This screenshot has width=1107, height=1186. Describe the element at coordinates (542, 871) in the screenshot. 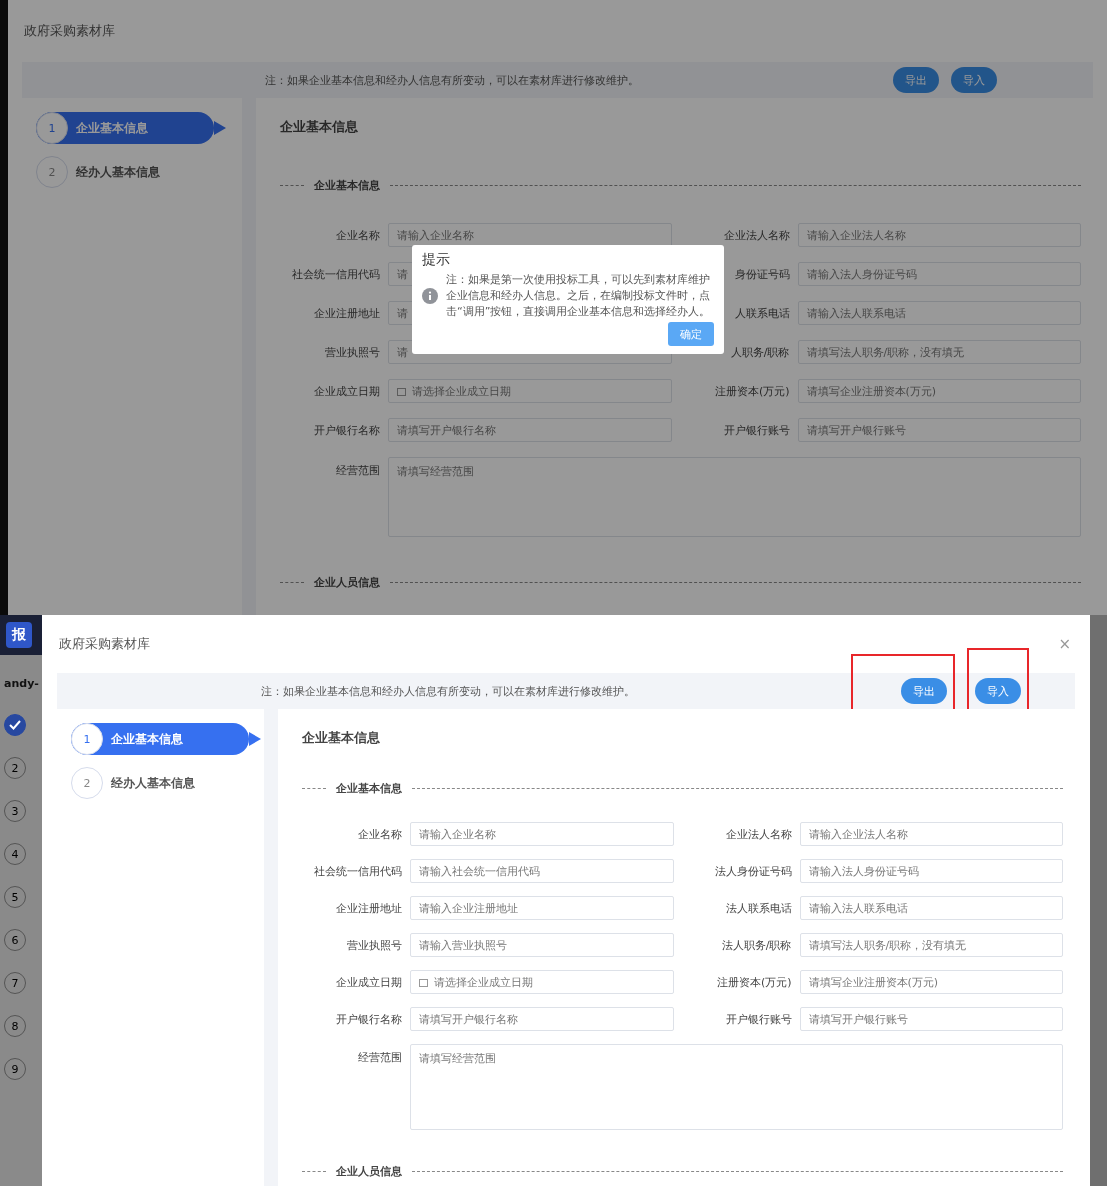

I see `input-field: 请输入社会统一信用代码` at that location.